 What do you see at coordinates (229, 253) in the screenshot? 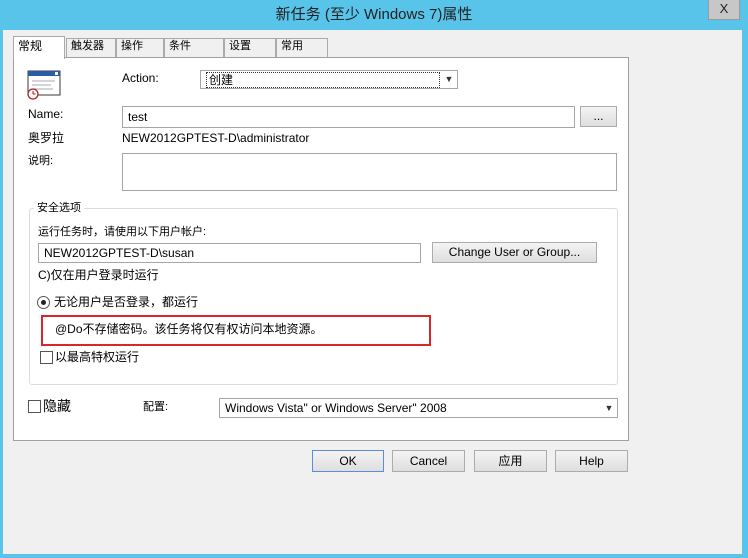
I see `user-account-field: NEW2012GPTEST-D\susan` at bounding box center [229, 253].